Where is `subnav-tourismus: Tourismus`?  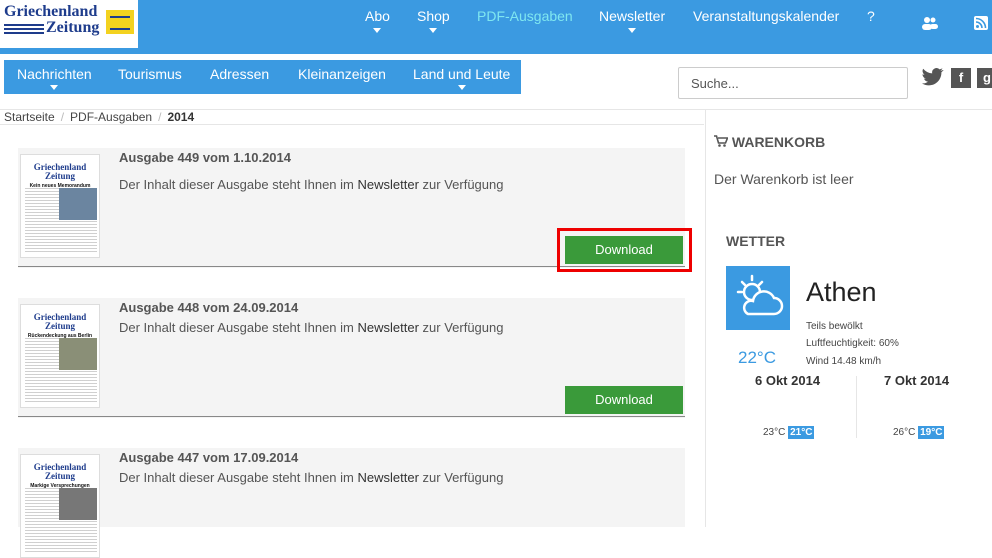
subnav-tourismus: Tourismus is located at coordinates (150, 74).